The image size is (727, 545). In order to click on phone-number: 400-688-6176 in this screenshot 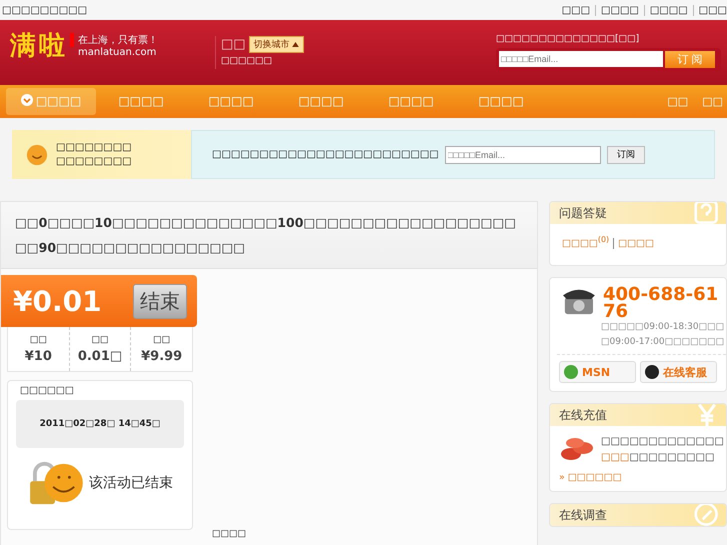, I will do `click(660, 303)`.